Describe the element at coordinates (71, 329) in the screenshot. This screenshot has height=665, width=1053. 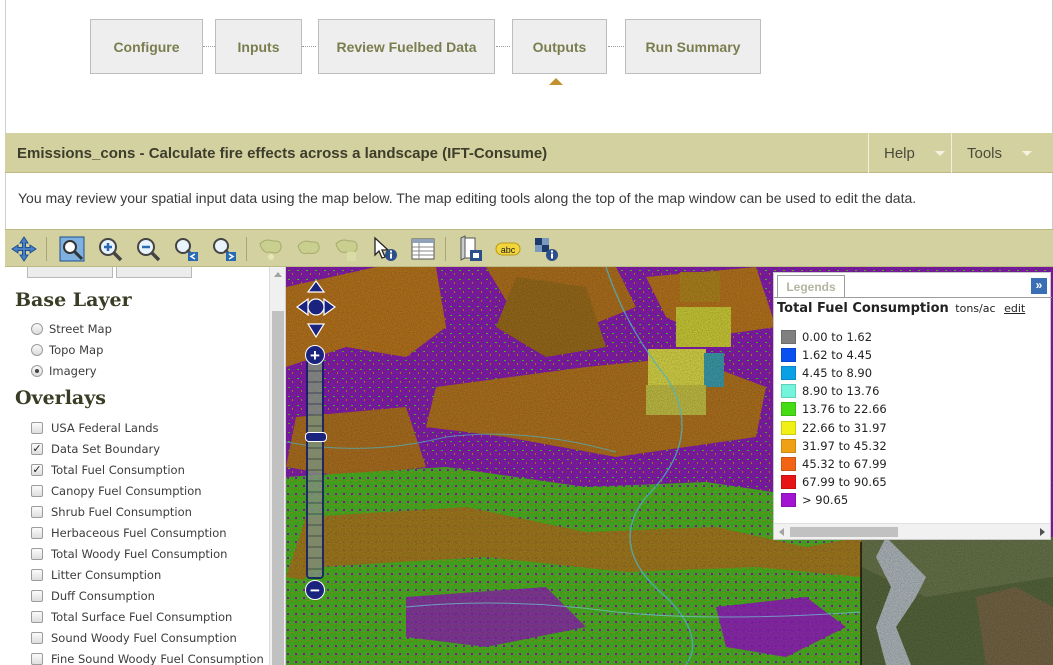
I see `base-layer-street-map: Street Map` at that location.